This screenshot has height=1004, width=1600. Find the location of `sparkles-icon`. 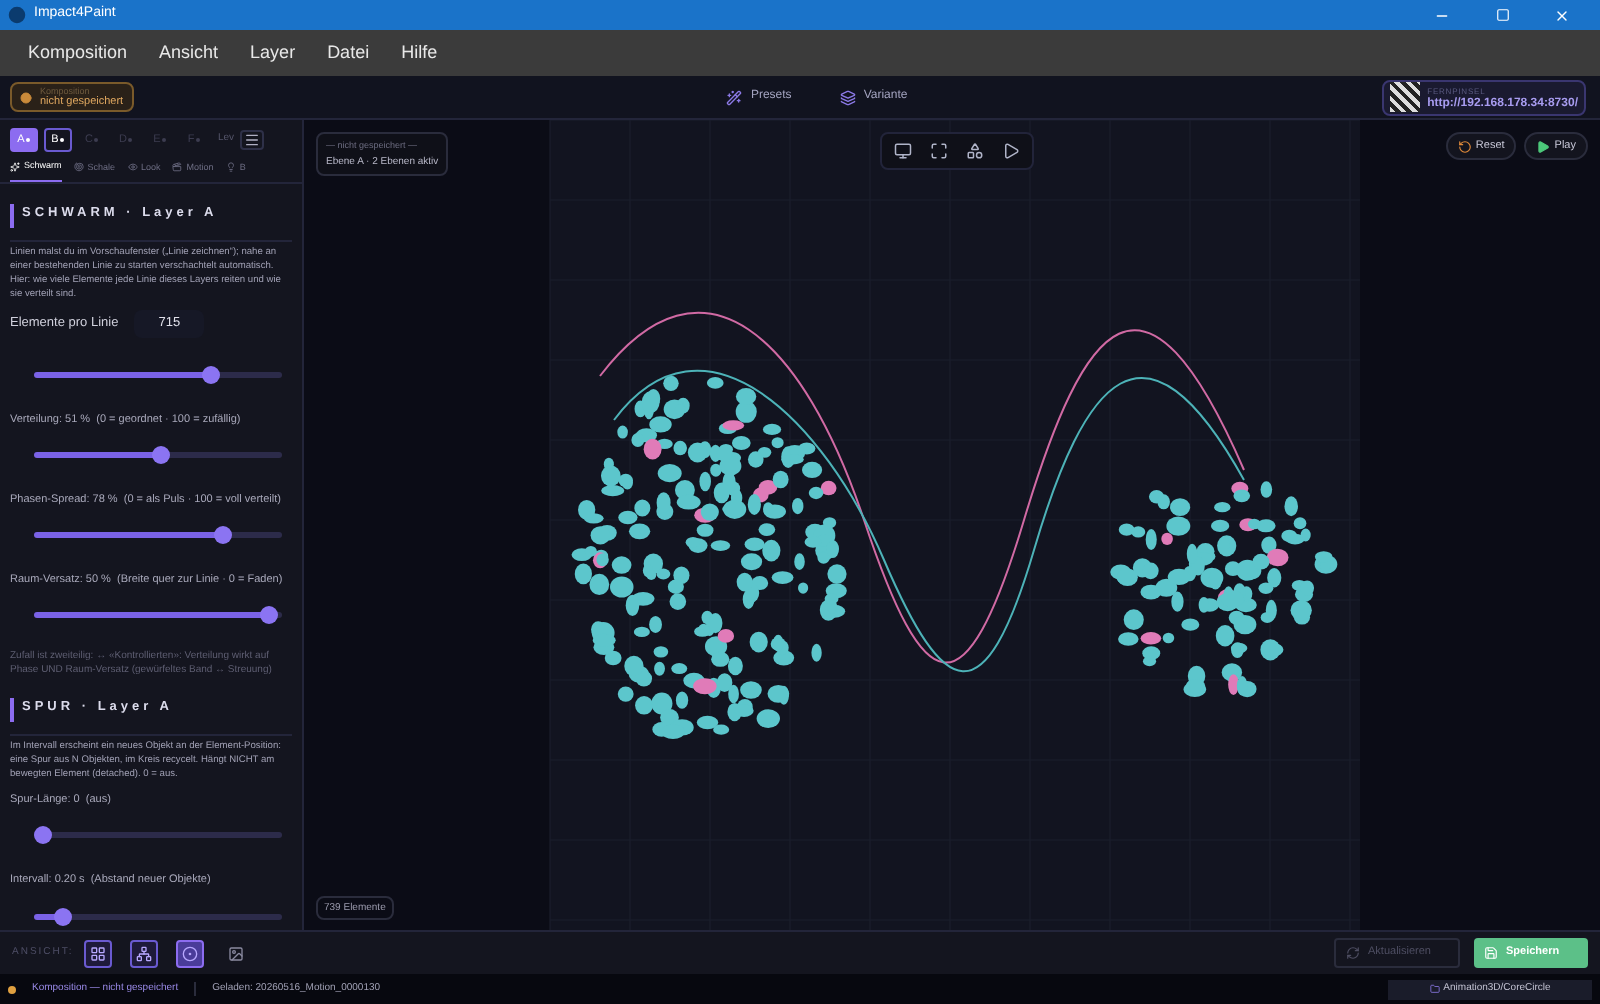

sparkles-icon is located at coordinates (15, 166).